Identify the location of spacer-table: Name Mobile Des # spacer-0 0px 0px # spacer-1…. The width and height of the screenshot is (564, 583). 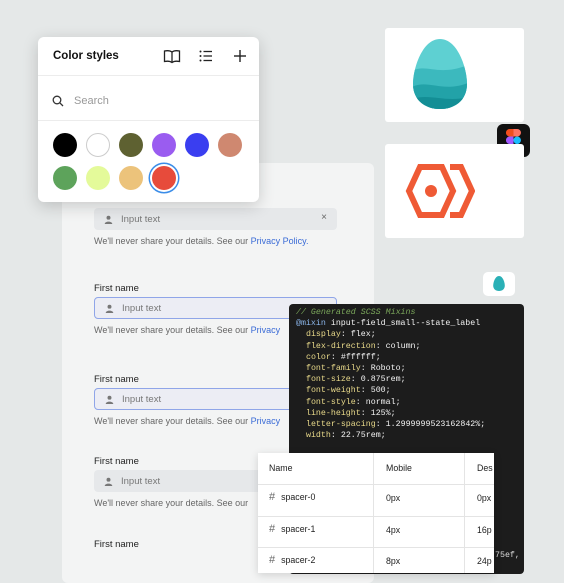
(376, 513).